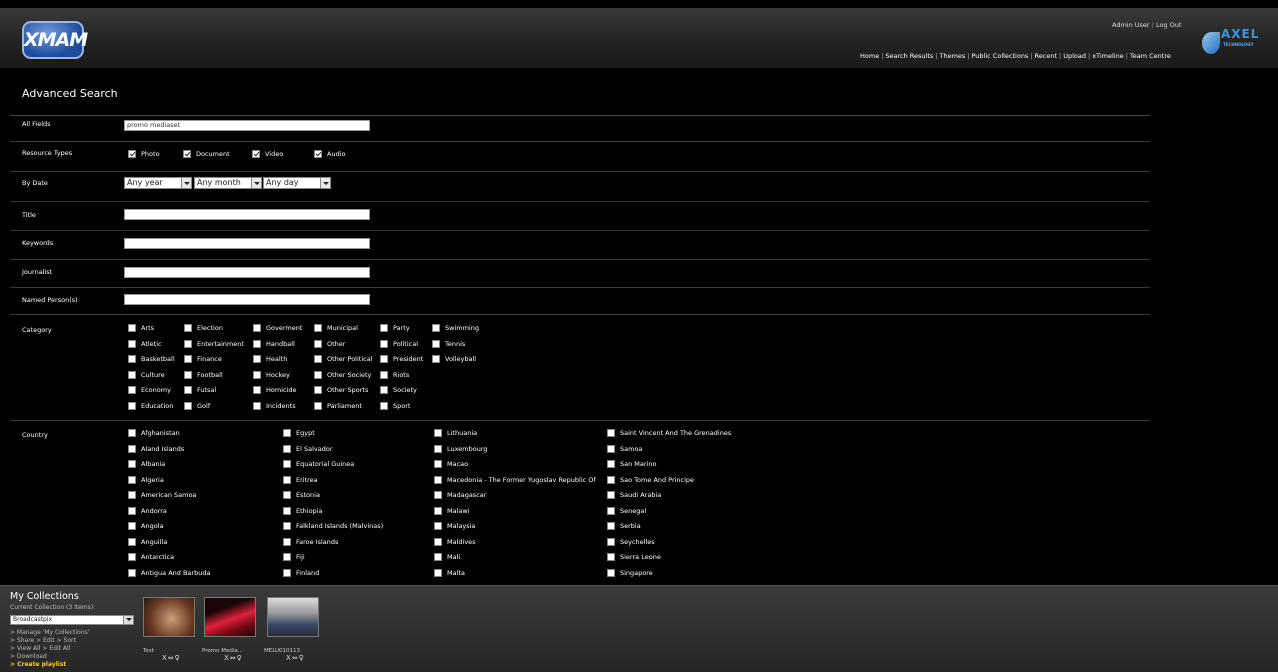 The image size is (1278, 672). I want to click on country-checkbox: Angola, so click(145, 526).